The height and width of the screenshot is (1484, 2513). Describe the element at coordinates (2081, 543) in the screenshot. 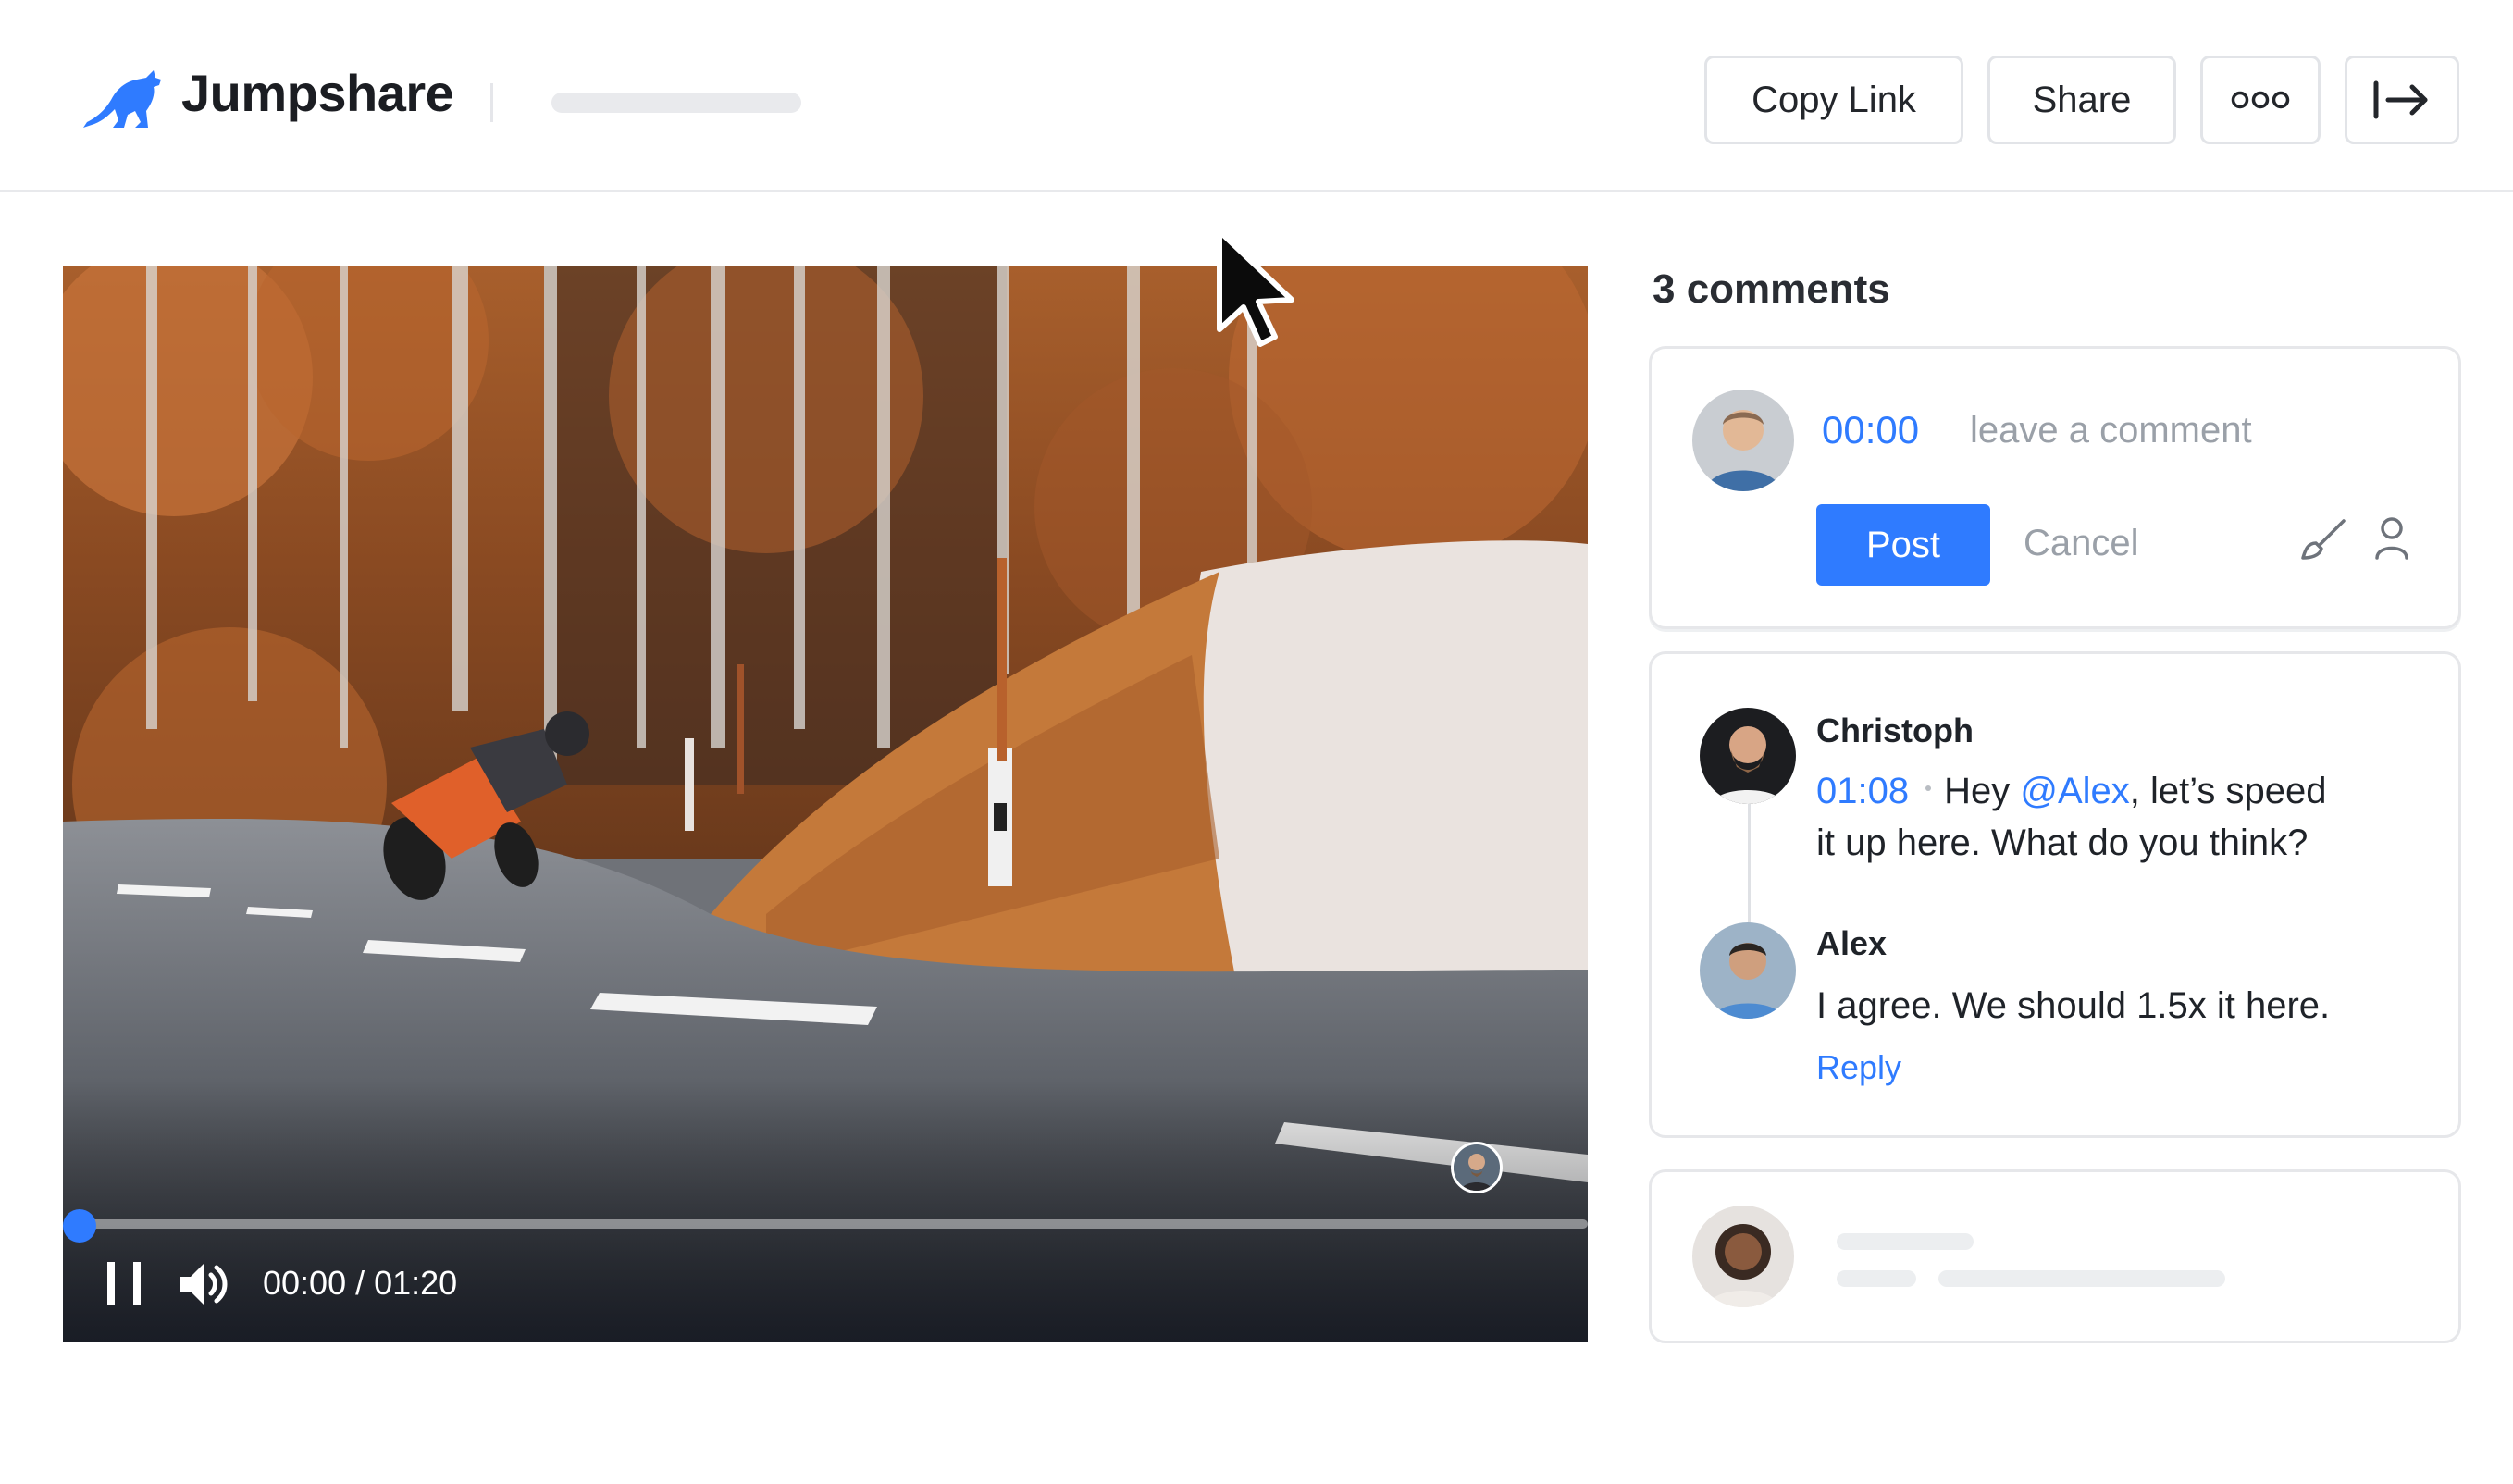

I see `cancel-button: Cancel` at that location.